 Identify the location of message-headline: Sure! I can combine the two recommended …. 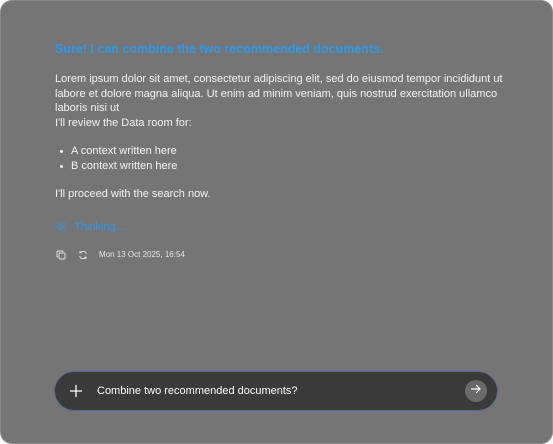
(219, 49).